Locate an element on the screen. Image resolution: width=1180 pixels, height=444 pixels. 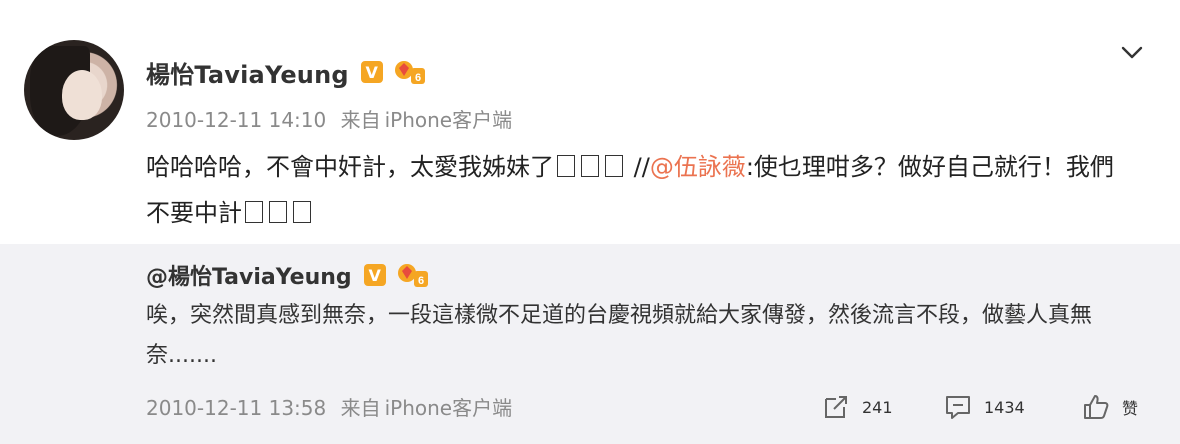
post-timestamp: 2010-12-11 14:10 is located at coordinates (236, 120).